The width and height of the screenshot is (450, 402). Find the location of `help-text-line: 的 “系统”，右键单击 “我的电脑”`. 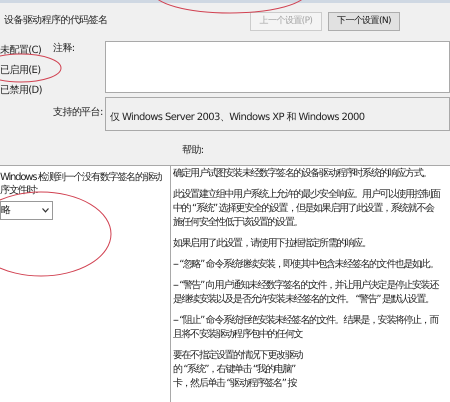

help-text-line: 的 “系统”，右键单击 “我的电脑” is located at coordinates (234, 370).